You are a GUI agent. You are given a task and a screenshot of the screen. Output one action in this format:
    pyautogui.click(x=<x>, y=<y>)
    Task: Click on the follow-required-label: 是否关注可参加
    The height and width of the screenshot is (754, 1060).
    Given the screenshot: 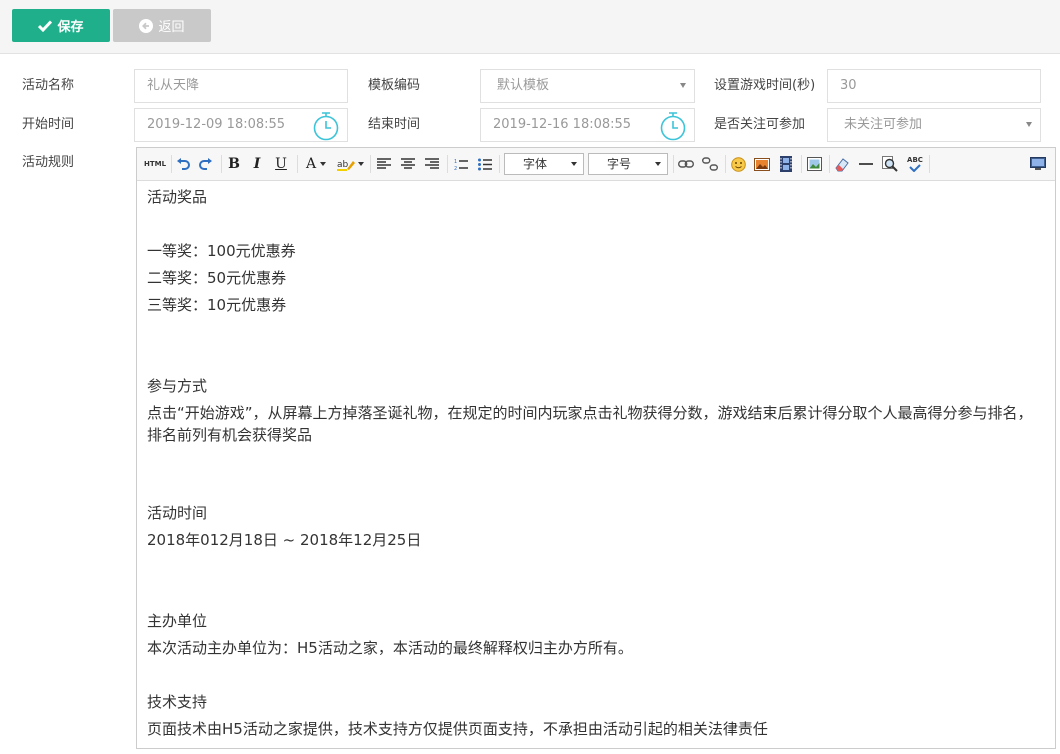 What is the action you would take?
    pyautogui.click(x=760, y=124)
    